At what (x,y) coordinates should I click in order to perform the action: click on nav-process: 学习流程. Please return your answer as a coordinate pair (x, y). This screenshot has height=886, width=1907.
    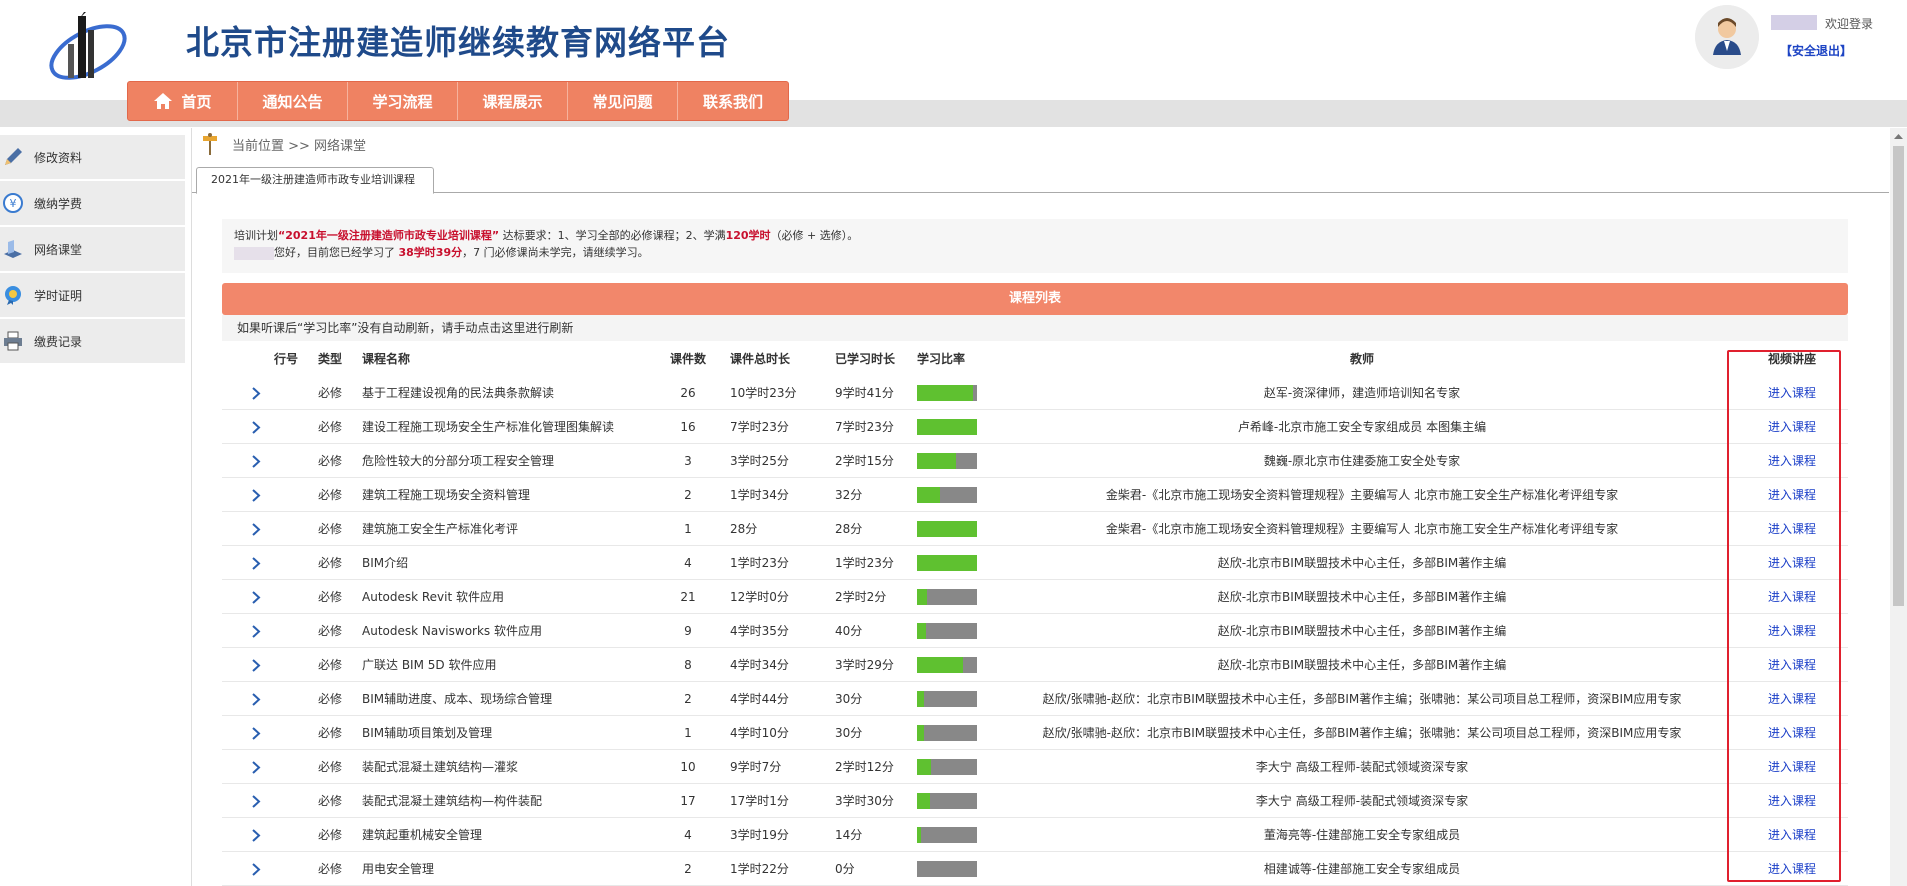
    Looking at the image, I should click on (403, 101).